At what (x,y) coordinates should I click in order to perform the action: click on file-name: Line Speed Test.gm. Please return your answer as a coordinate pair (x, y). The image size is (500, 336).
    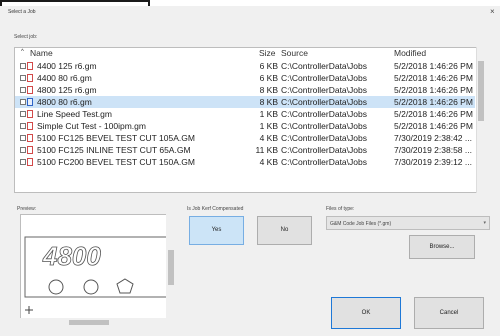
    Looking at the image, I should click on (74, 114).